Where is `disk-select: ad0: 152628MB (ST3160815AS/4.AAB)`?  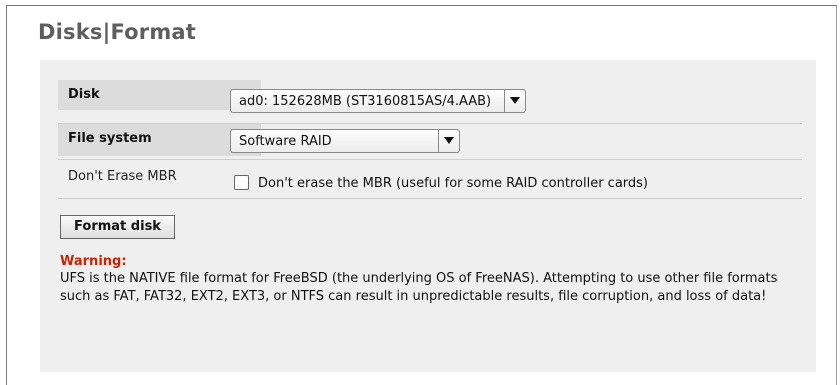 disk-select: ad0: 152628MB (ST3160815AS/4.AAB) is located at coordinates (378, 101).